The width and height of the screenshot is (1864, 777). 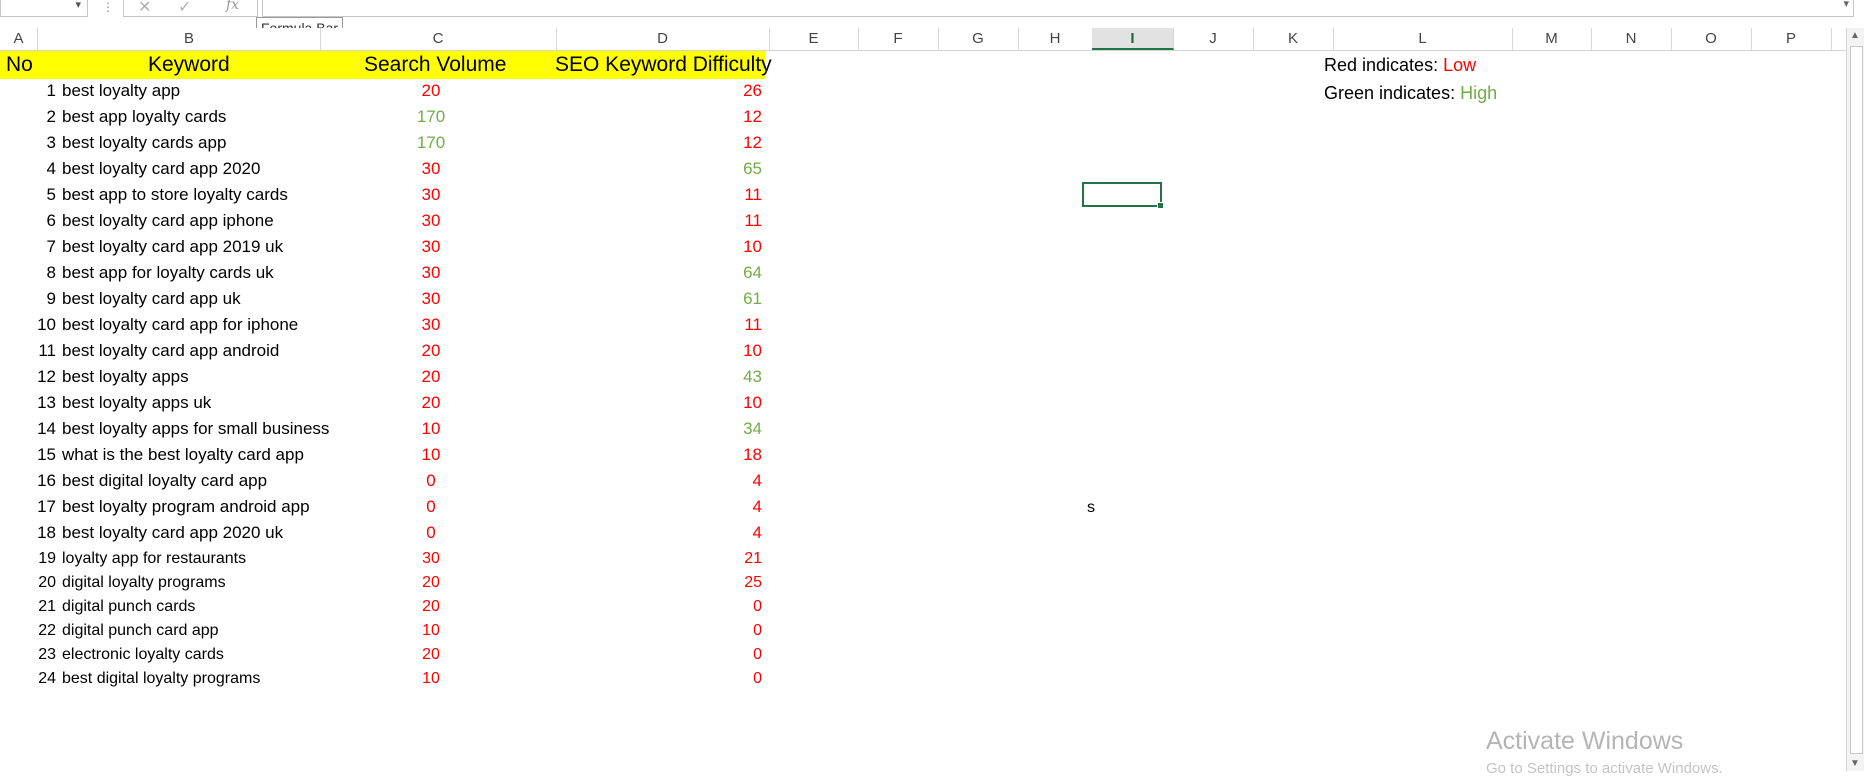 I want to click on keyword-cell: what is the best loyalty card app, so click(x=183, y=455).